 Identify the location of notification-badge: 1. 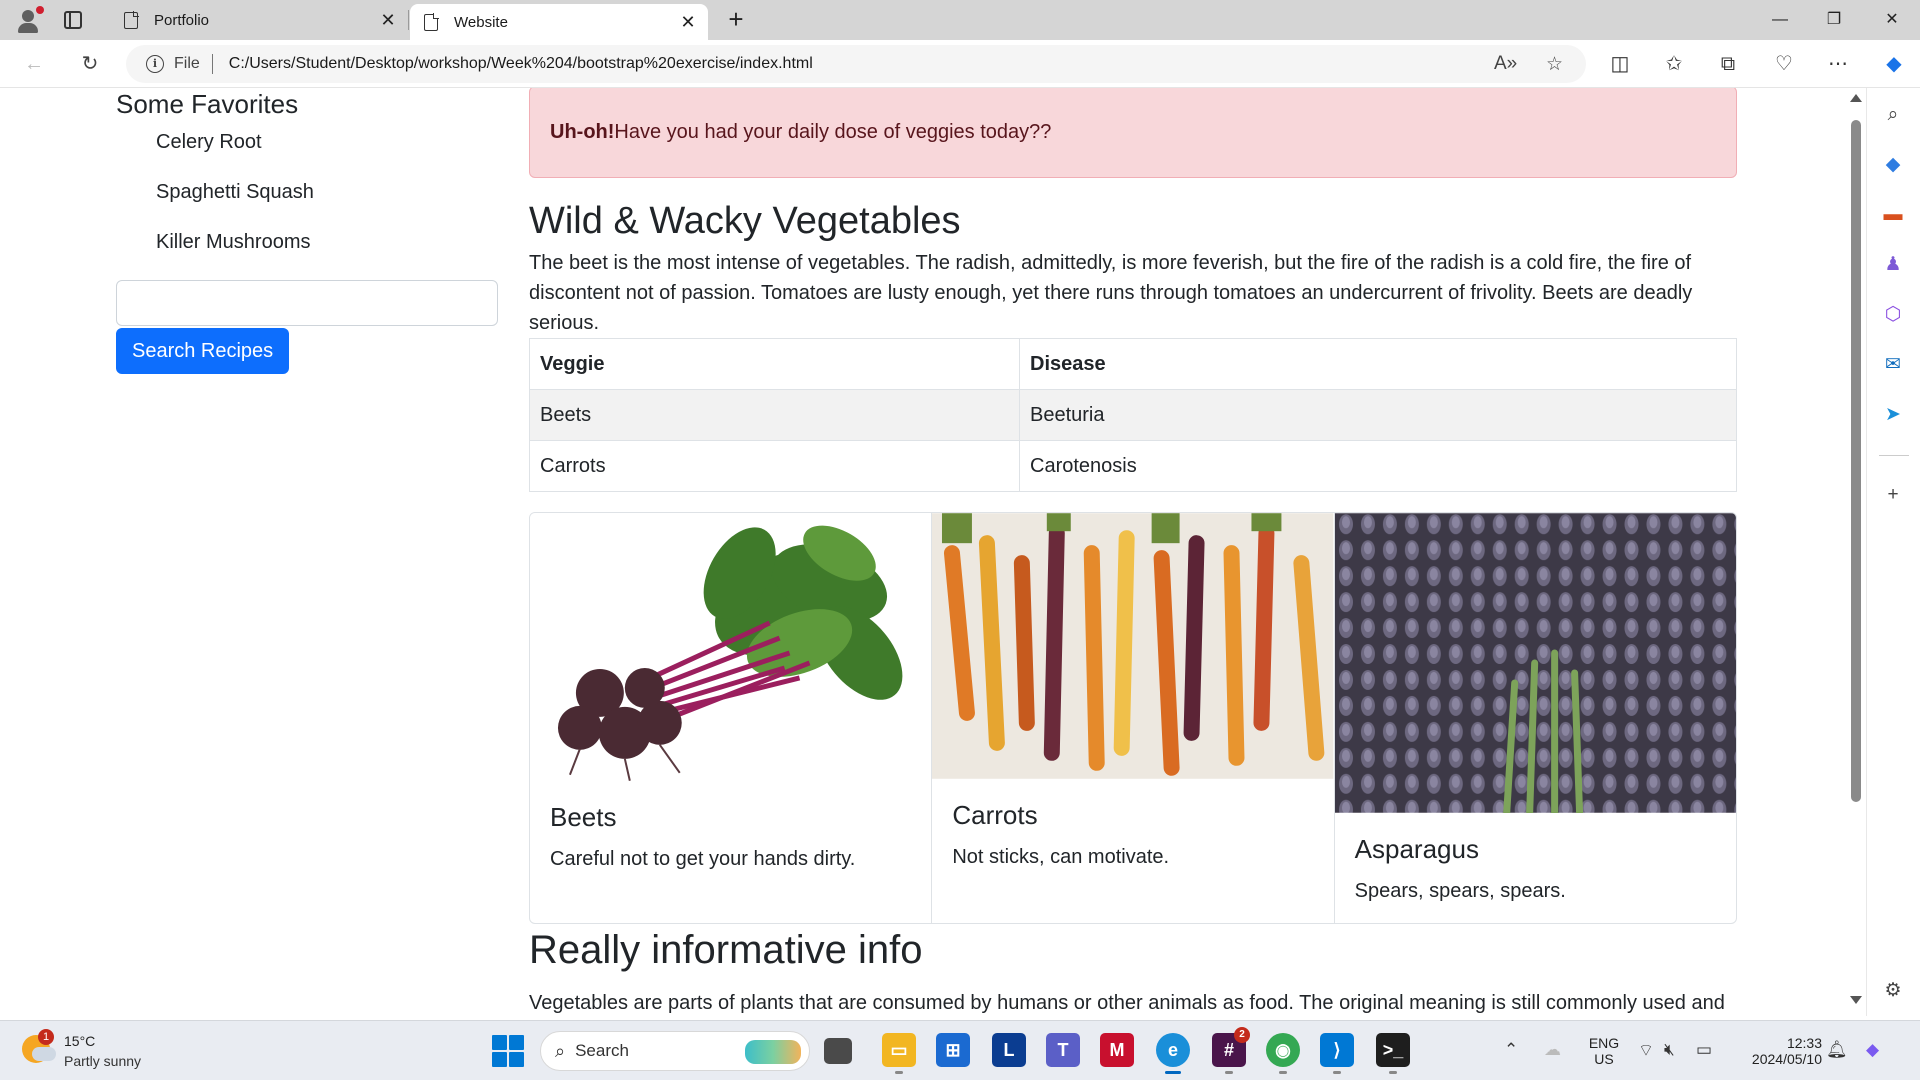
(46, 1037).